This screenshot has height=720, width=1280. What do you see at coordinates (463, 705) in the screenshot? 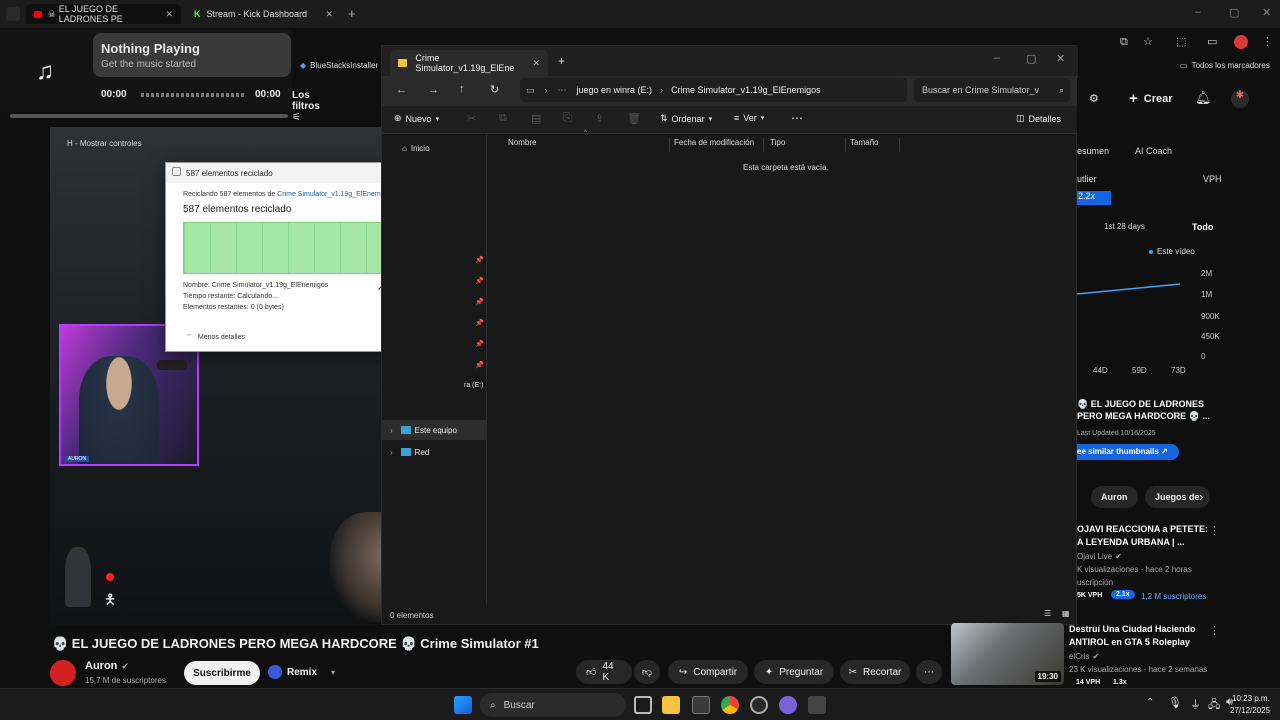
I see `windows-start-icon` at bounding box center [463, 705].